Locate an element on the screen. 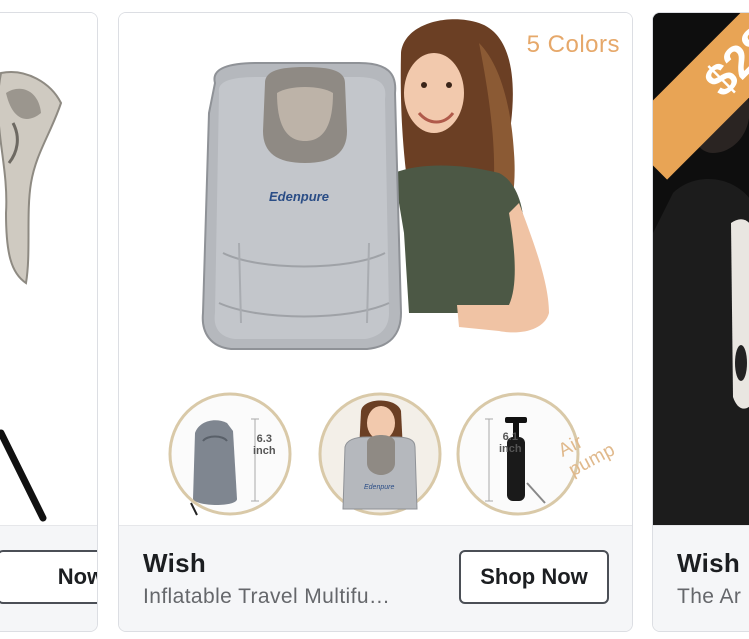 The image size is (749, 639). product-image-right: $28 is located at coordinates (701, 270).